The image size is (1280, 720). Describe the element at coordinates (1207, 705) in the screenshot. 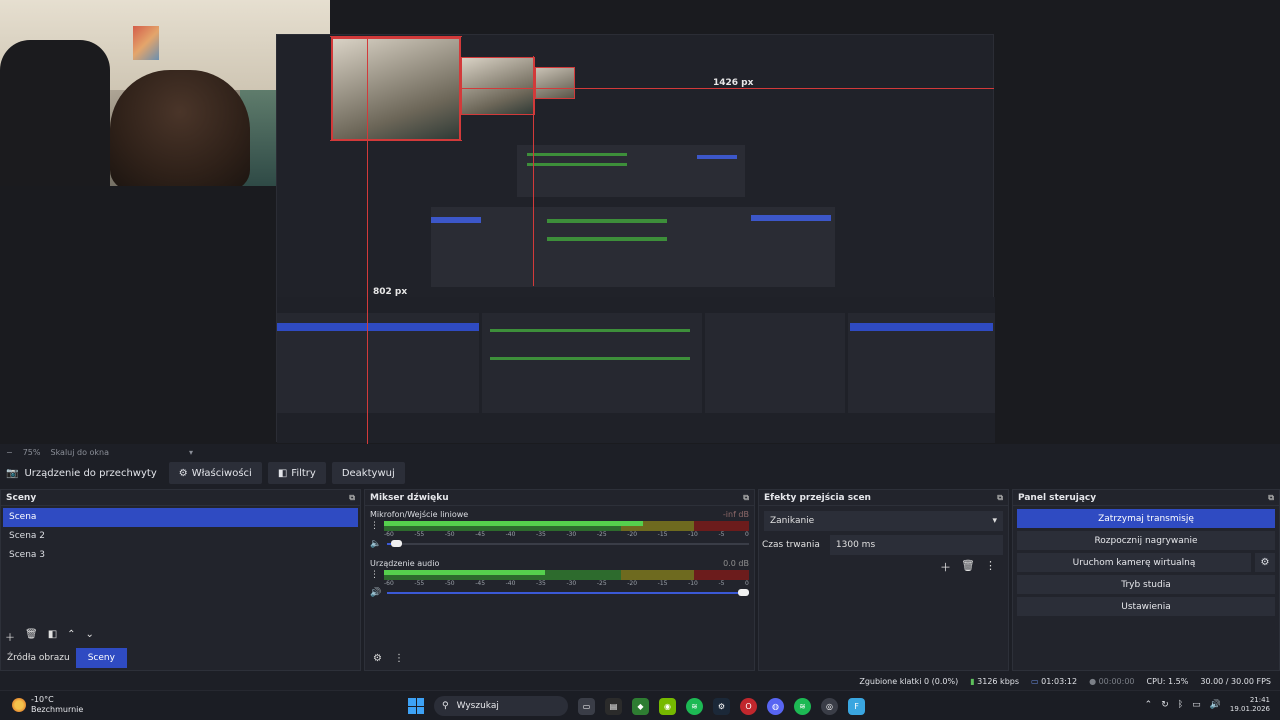

I see `system-tray: ⌃ ↻ ᛒ ▭ 🔊 21:41 19.01.2026` at that location.